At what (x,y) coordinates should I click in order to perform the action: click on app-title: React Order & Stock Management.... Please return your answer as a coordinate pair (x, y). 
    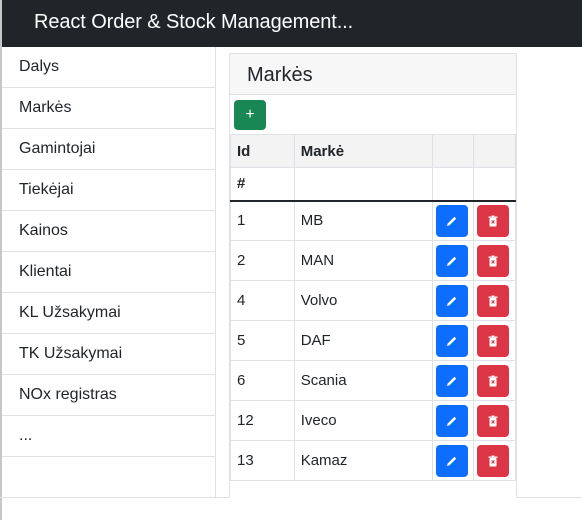
    Looking at the image, I should click on (193, 22).